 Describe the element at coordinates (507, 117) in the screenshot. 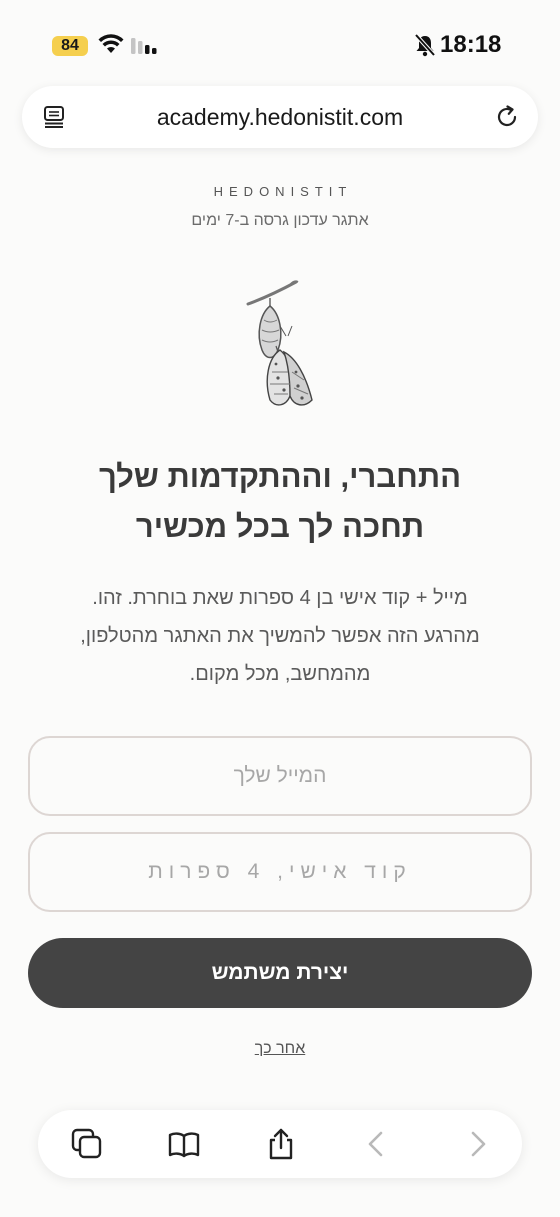

I see `reload-icon` at that location.